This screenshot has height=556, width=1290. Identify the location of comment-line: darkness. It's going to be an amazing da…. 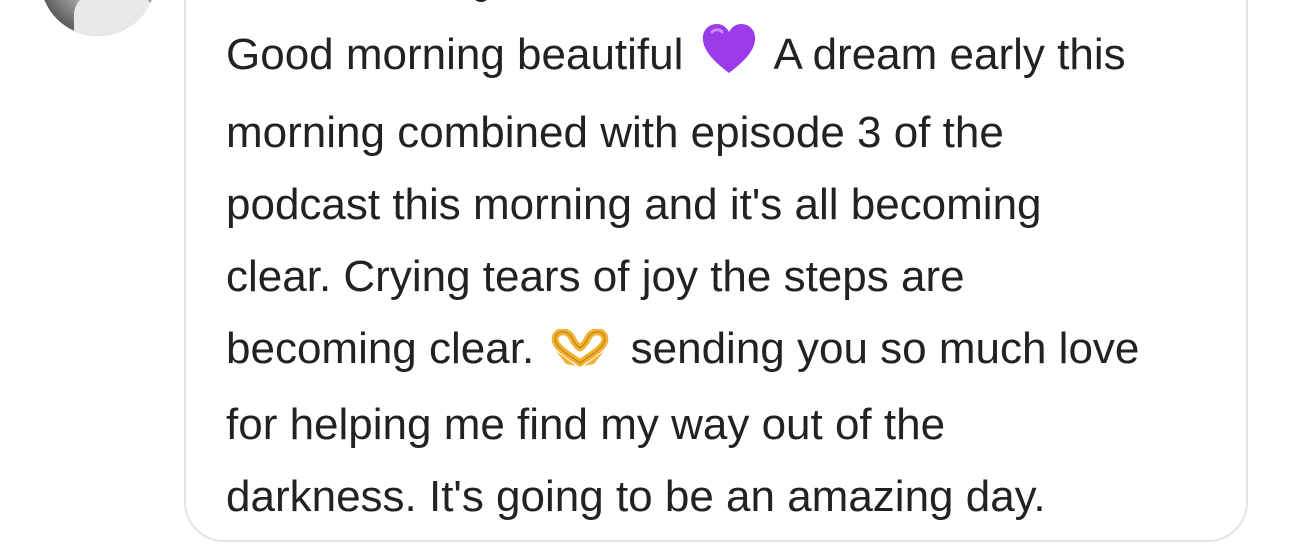
(636, 496).